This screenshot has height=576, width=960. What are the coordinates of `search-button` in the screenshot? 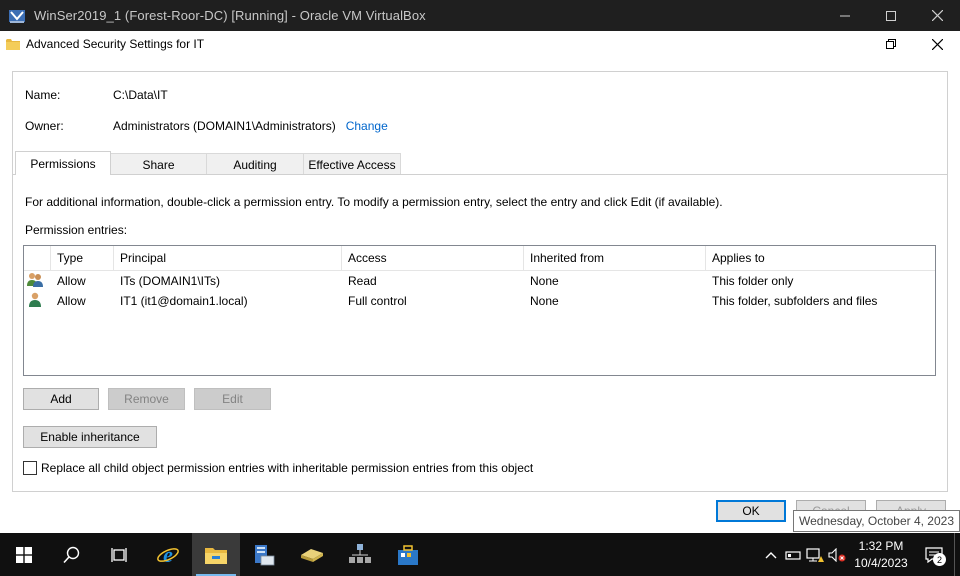 It's located at (72, 554).